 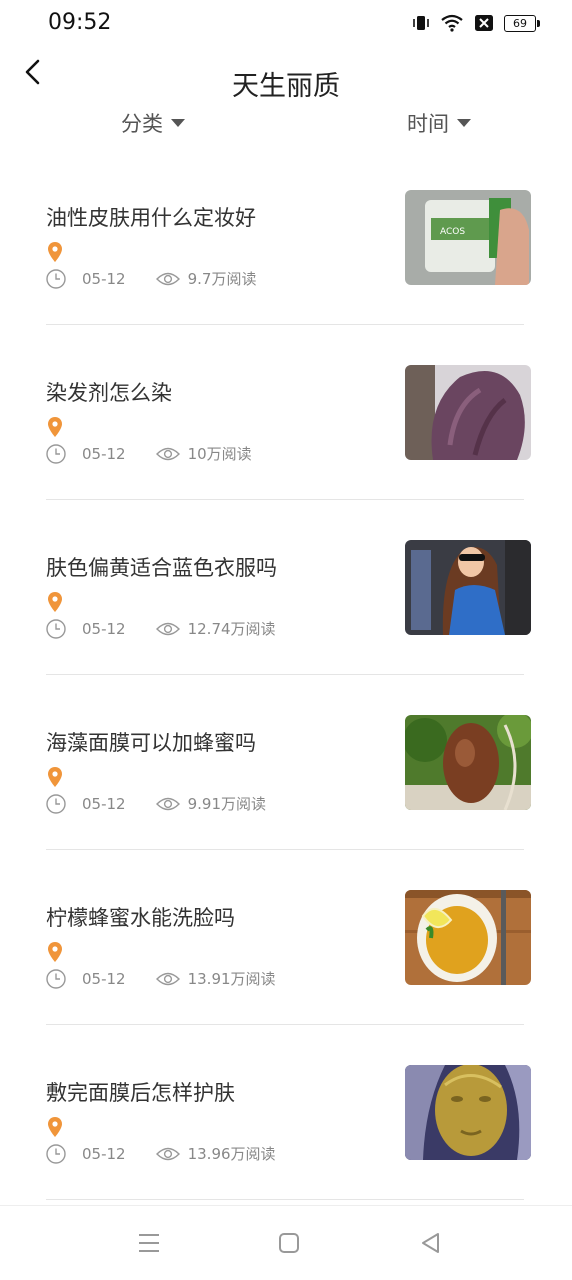 I want to click on status-time: 09:52, so click(x=80, y=22).